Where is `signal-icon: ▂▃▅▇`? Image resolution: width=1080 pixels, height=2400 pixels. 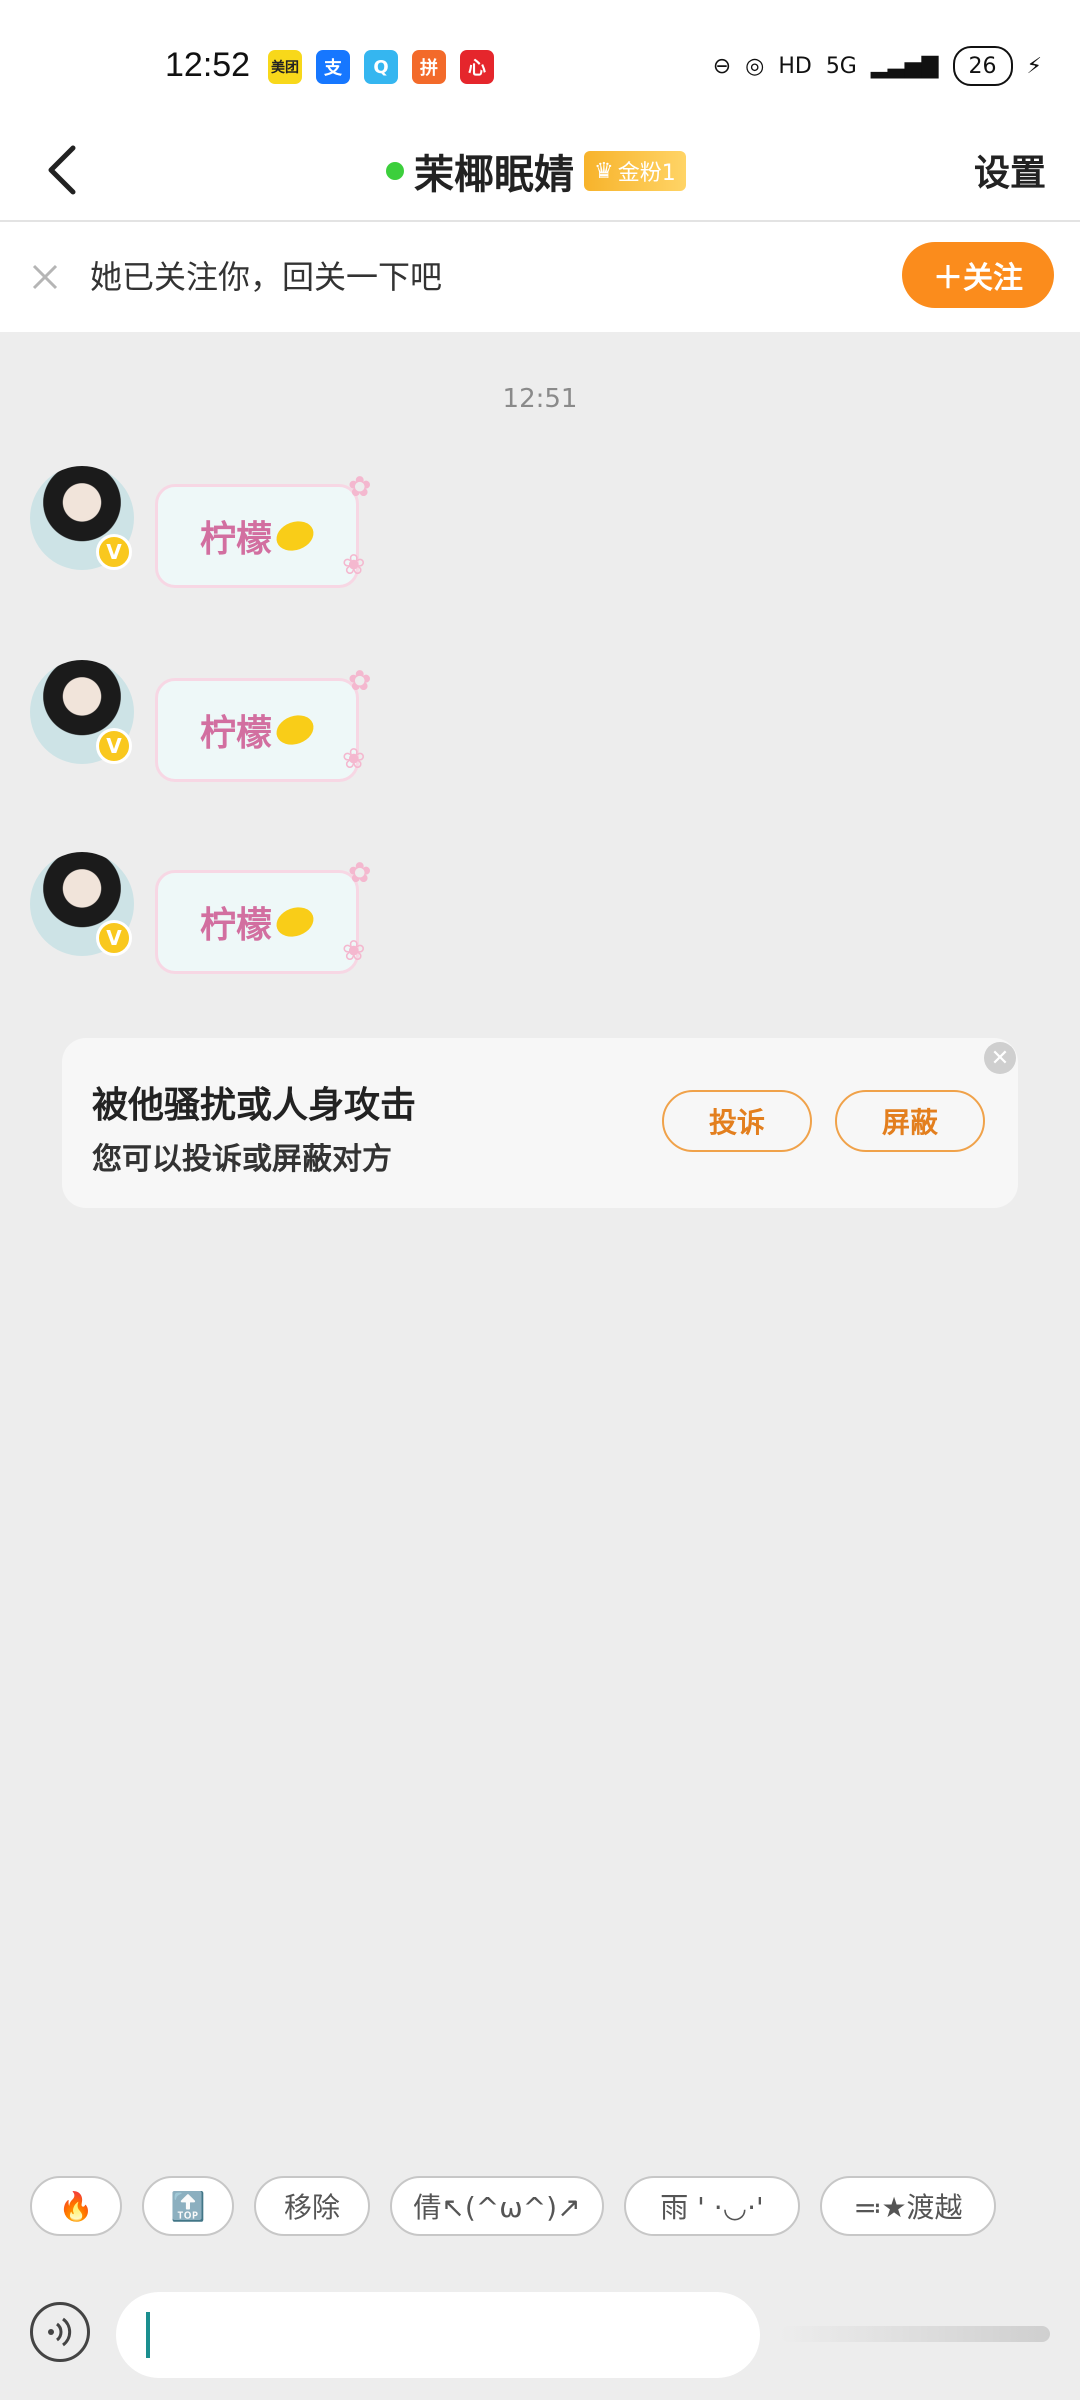
signal-icon: ▂▃▅▇ is located at coordinates (904, 66).